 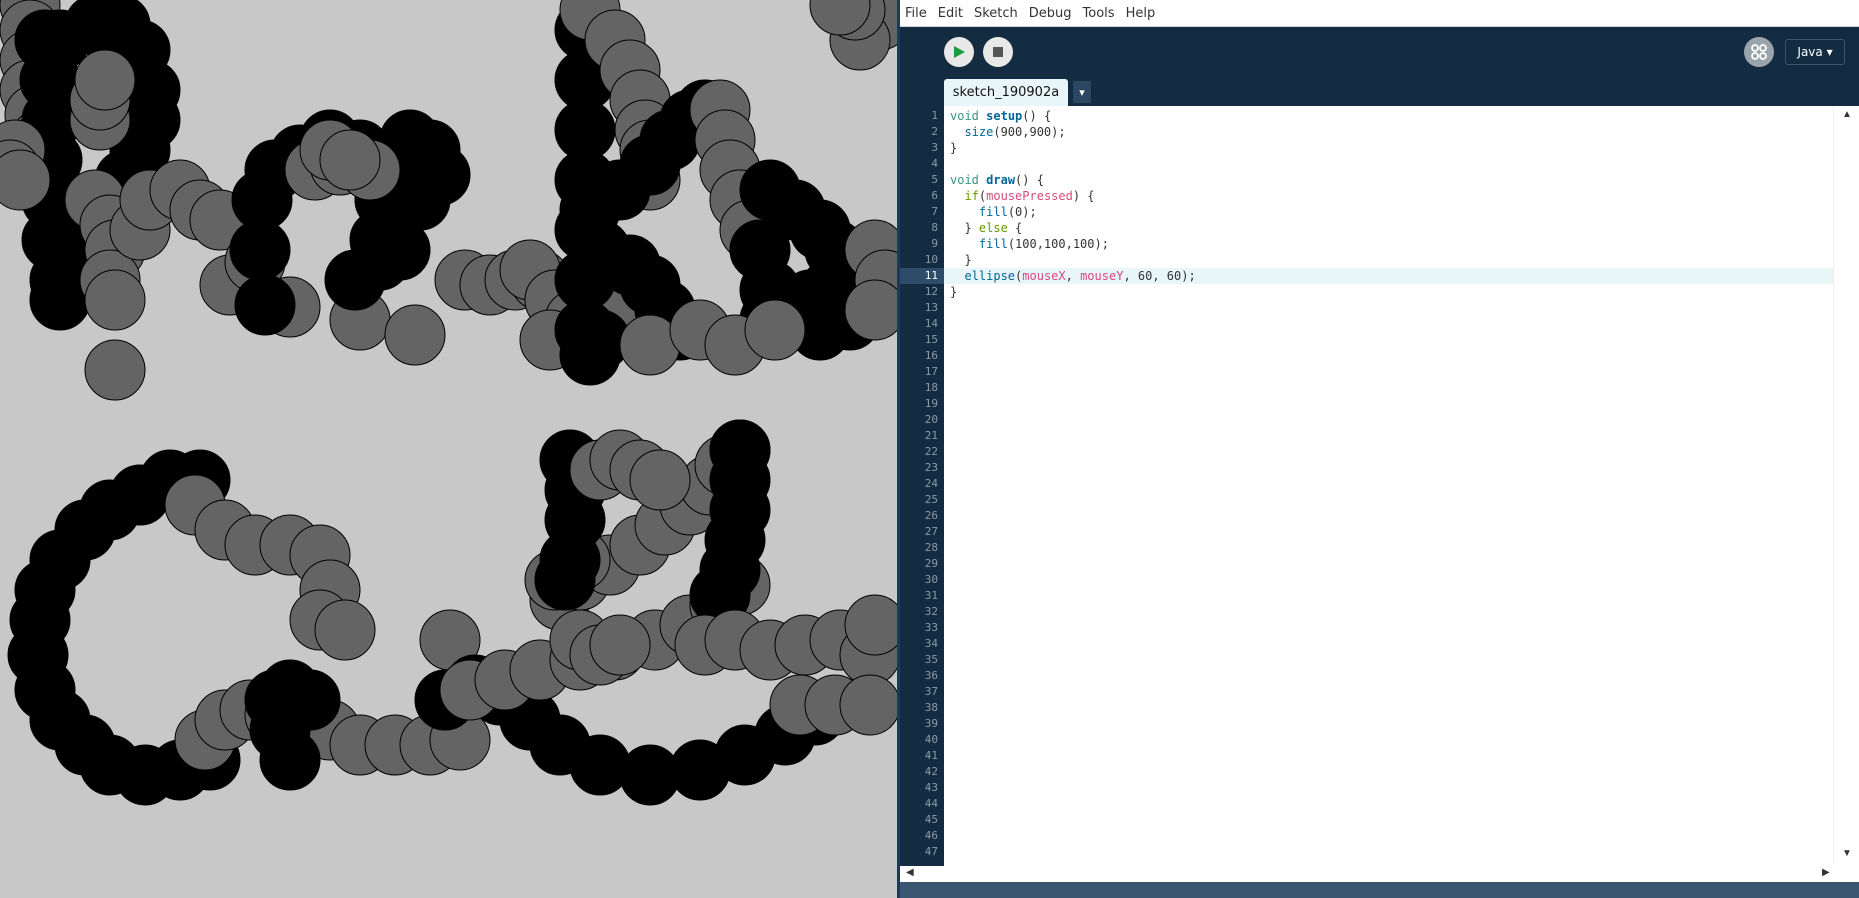 What do you see at coordinates (931, 467) in the screenshot?
I see `line-number: 23` at bounding box center [931, 467].